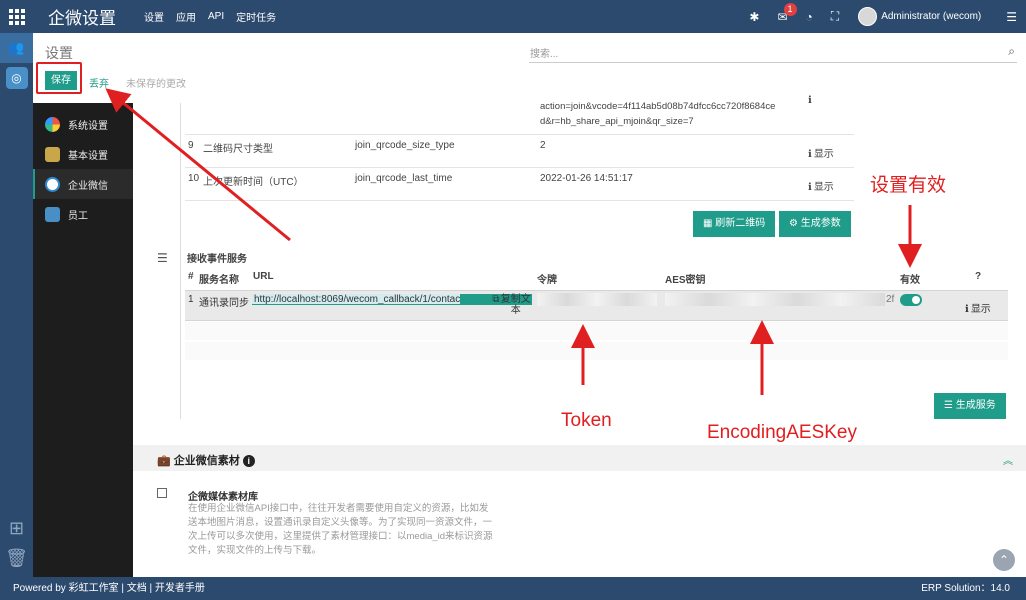 This screenshot has height=600, width=1026. I want to click on sidebar-item-wecom: 企业微信, so click(83, 184).